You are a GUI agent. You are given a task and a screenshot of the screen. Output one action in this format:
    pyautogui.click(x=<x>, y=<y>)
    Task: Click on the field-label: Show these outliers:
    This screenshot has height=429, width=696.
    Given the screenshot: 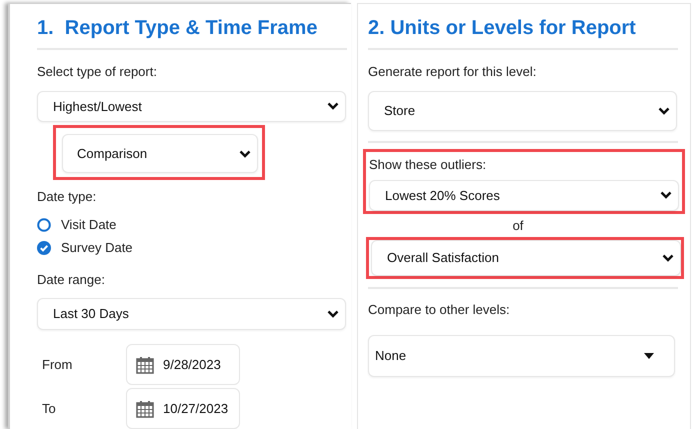 What is the action you would take?
    pyautogui.click(x=428, y=165)
    